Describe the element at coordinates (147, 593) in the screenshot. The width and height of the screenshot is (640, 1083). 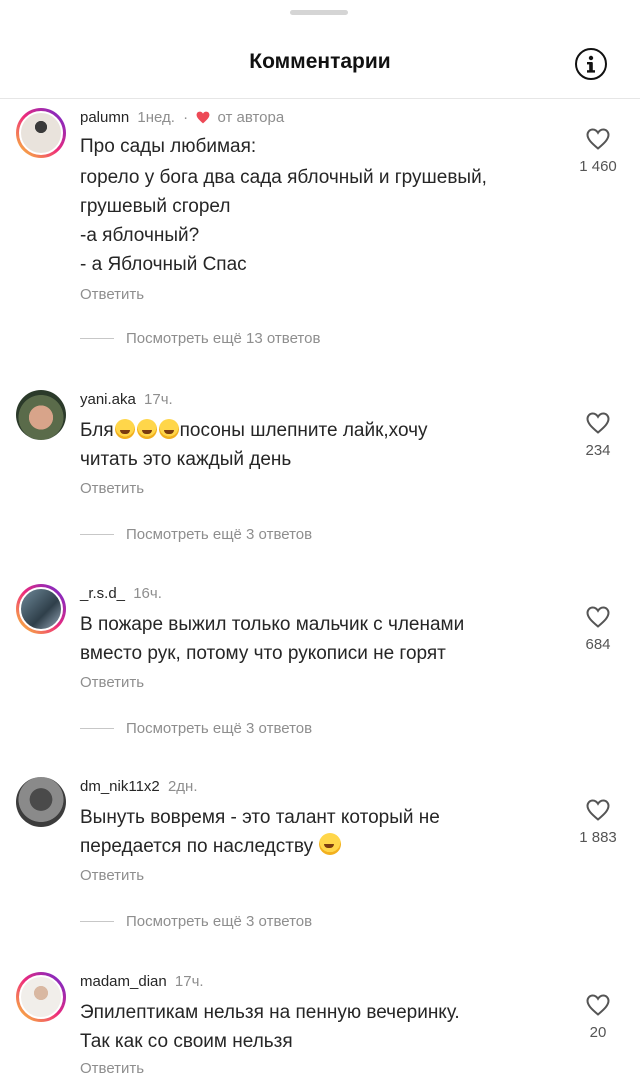
I see `timestamp: 16ч.` at that location.